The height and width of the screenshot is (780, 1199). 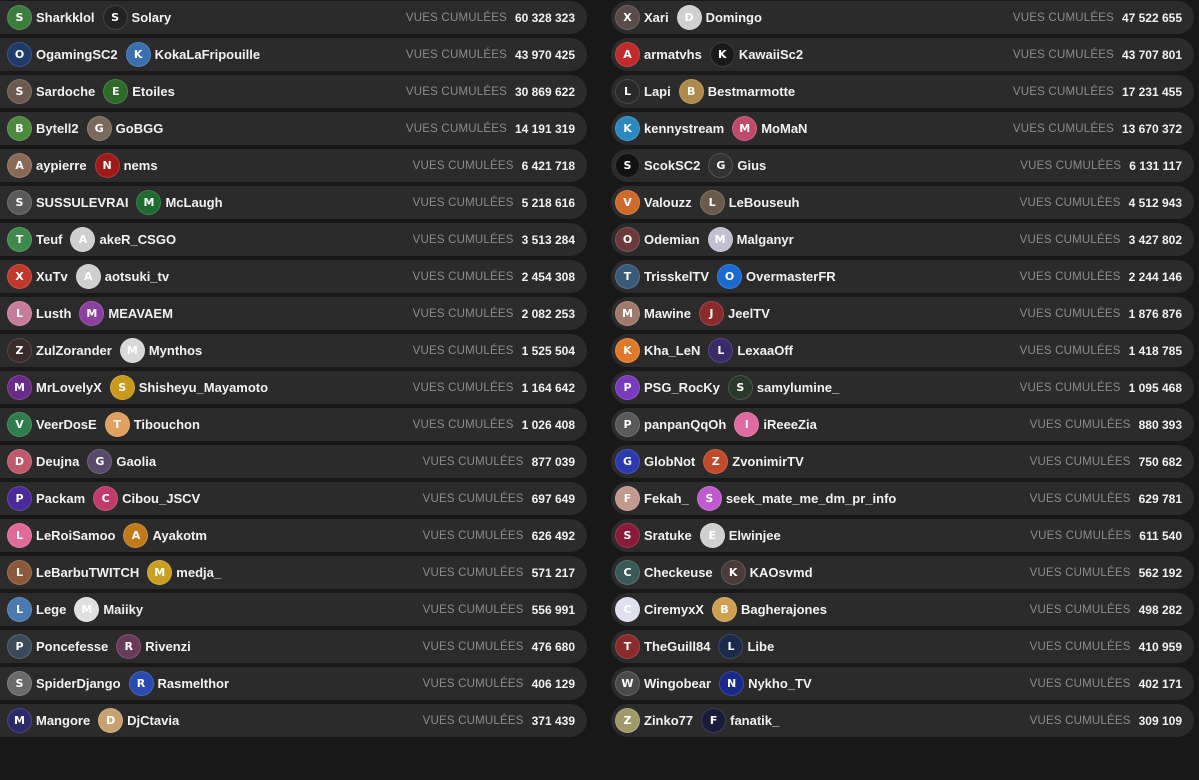 I want to click on streamer-name: Gaolia, so click(x=136, y=461).